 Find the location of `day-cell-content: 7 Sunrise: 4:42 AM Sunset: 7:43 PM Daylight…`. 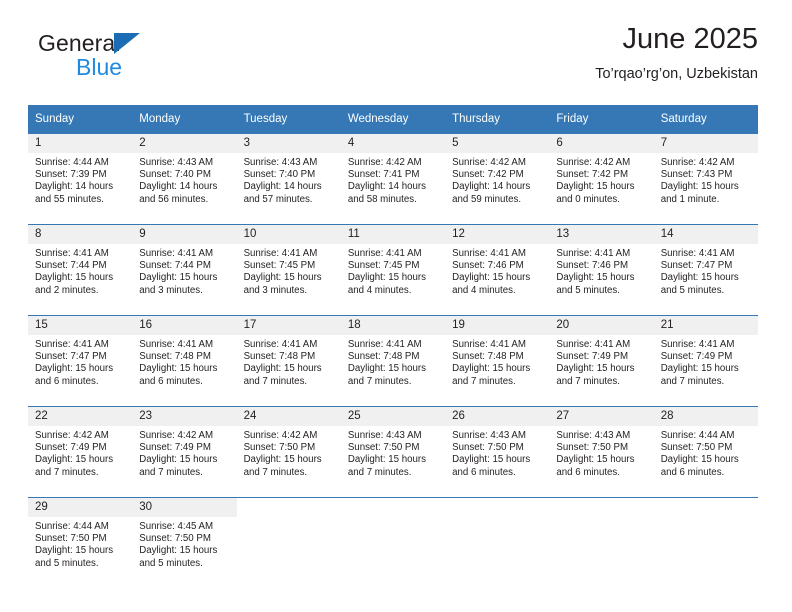

day-cell-content: 7 Sunrise: 4:42 AM Sunset: 7:43 PM Daylight… is located at coordinates (705, 179).